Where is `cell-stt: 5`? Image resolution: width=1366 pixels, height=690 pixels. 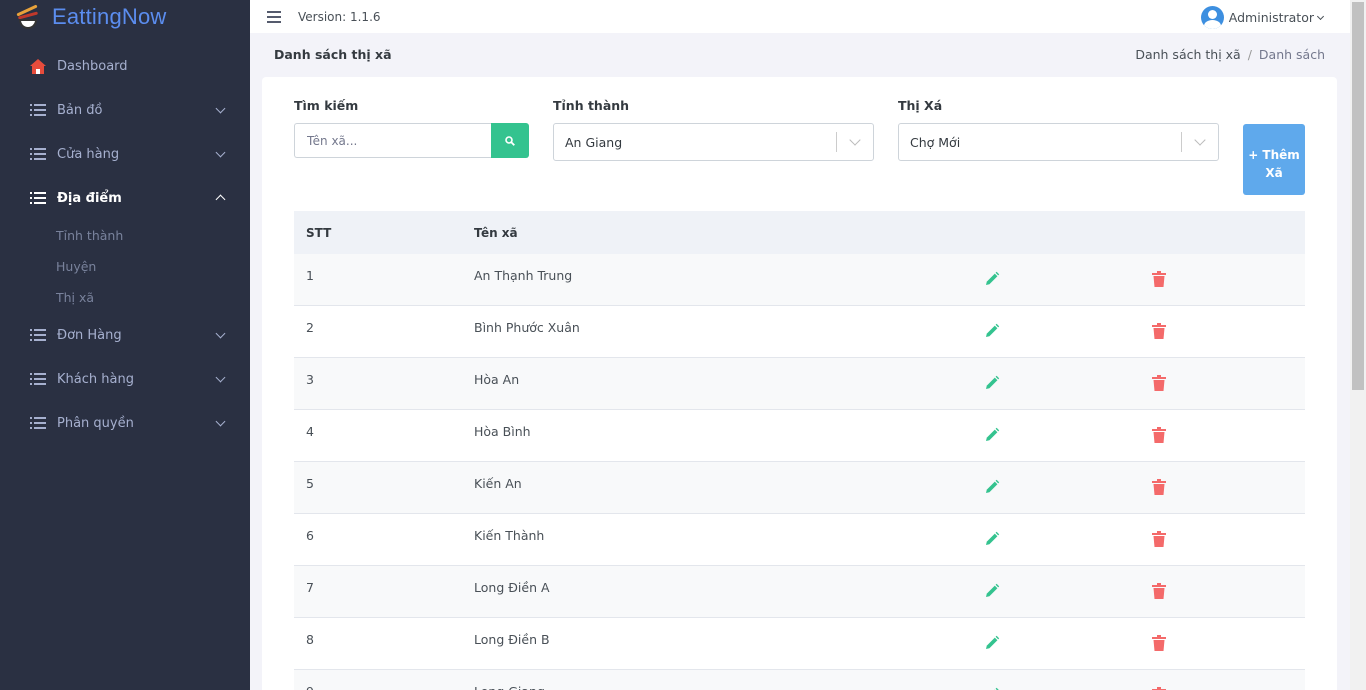 cell-stt: 5 is located at coordinates (310, 483).